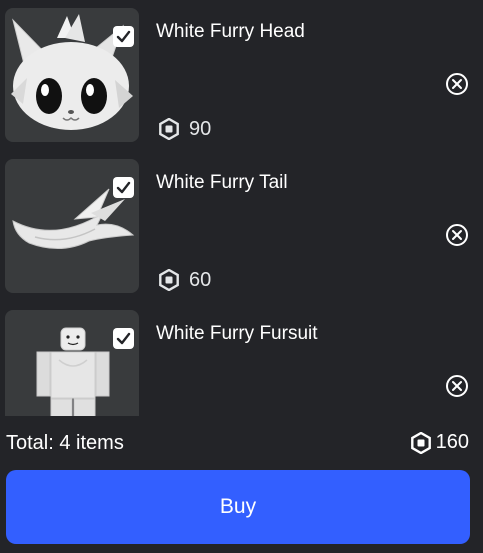  I want to click on item-name: White Furry Fursuit, so click(237, 334).